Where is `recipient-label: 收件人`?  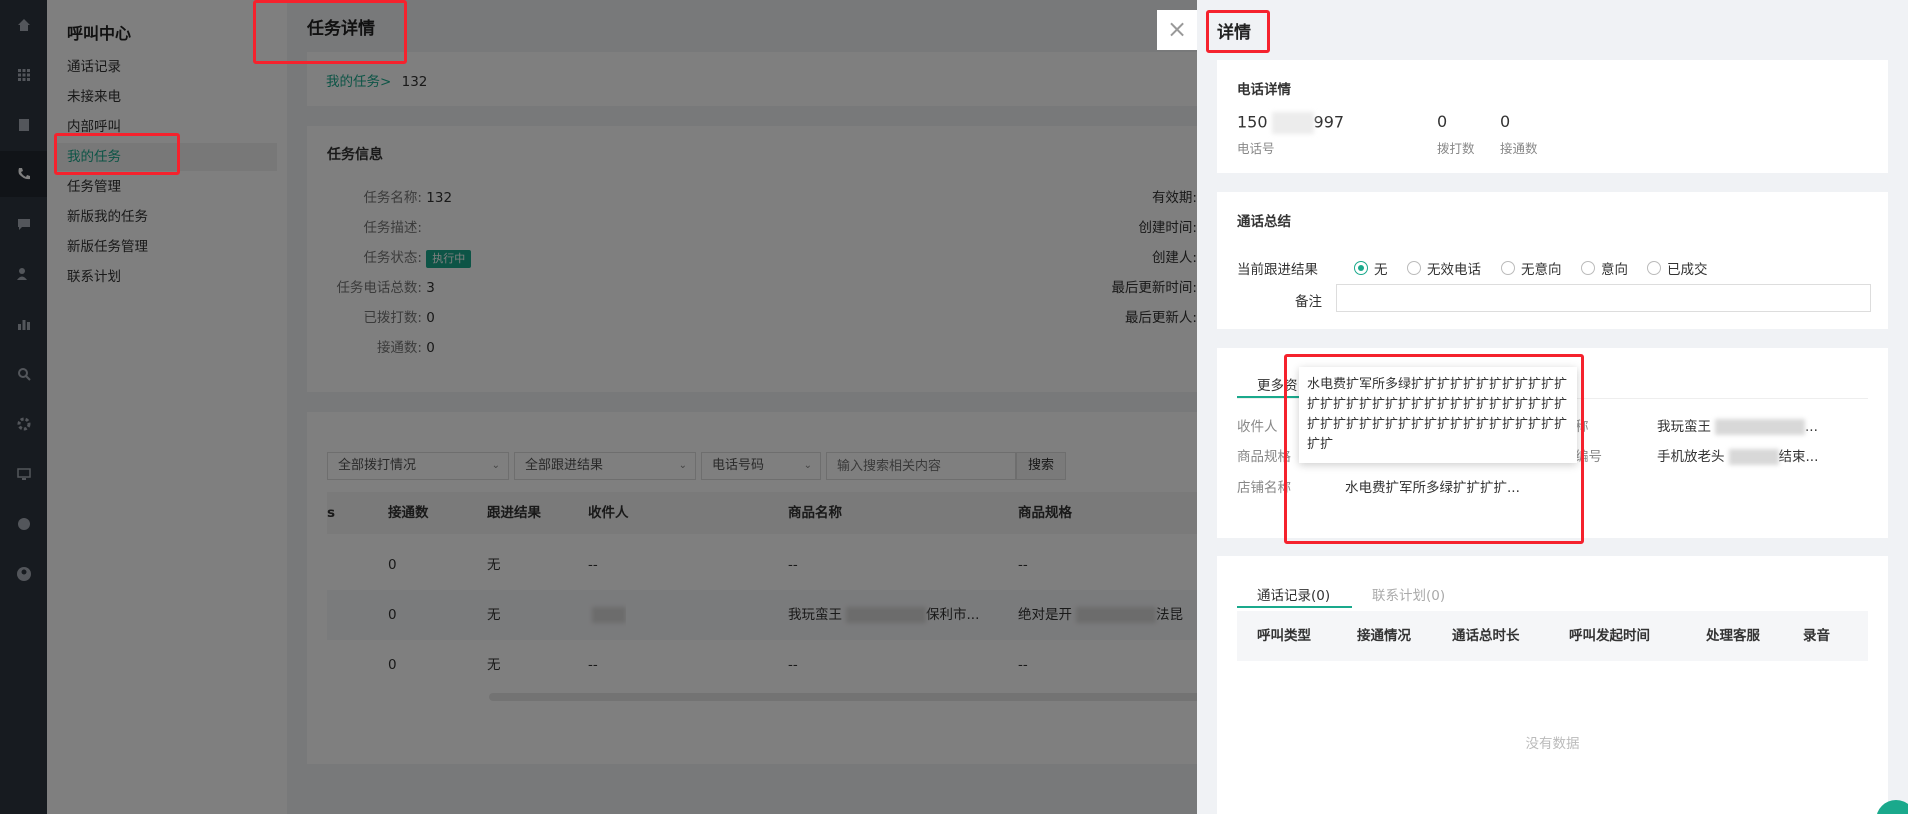
recipient-label: 收件人 is located at coordinates (1257, 427).